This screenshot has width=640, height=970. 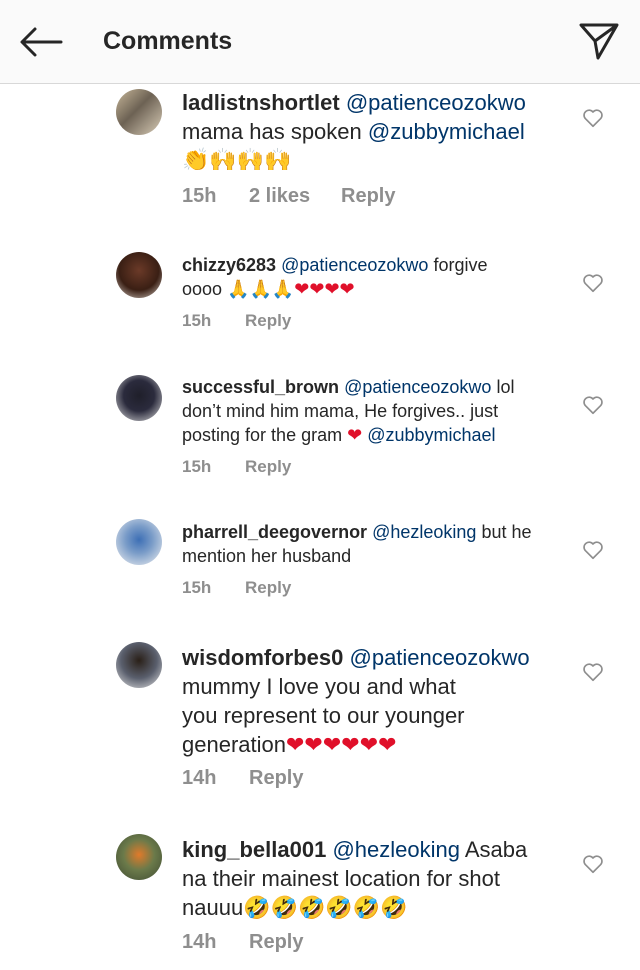 I want to click on comment-body: oooo, so click(x=202, y=289).